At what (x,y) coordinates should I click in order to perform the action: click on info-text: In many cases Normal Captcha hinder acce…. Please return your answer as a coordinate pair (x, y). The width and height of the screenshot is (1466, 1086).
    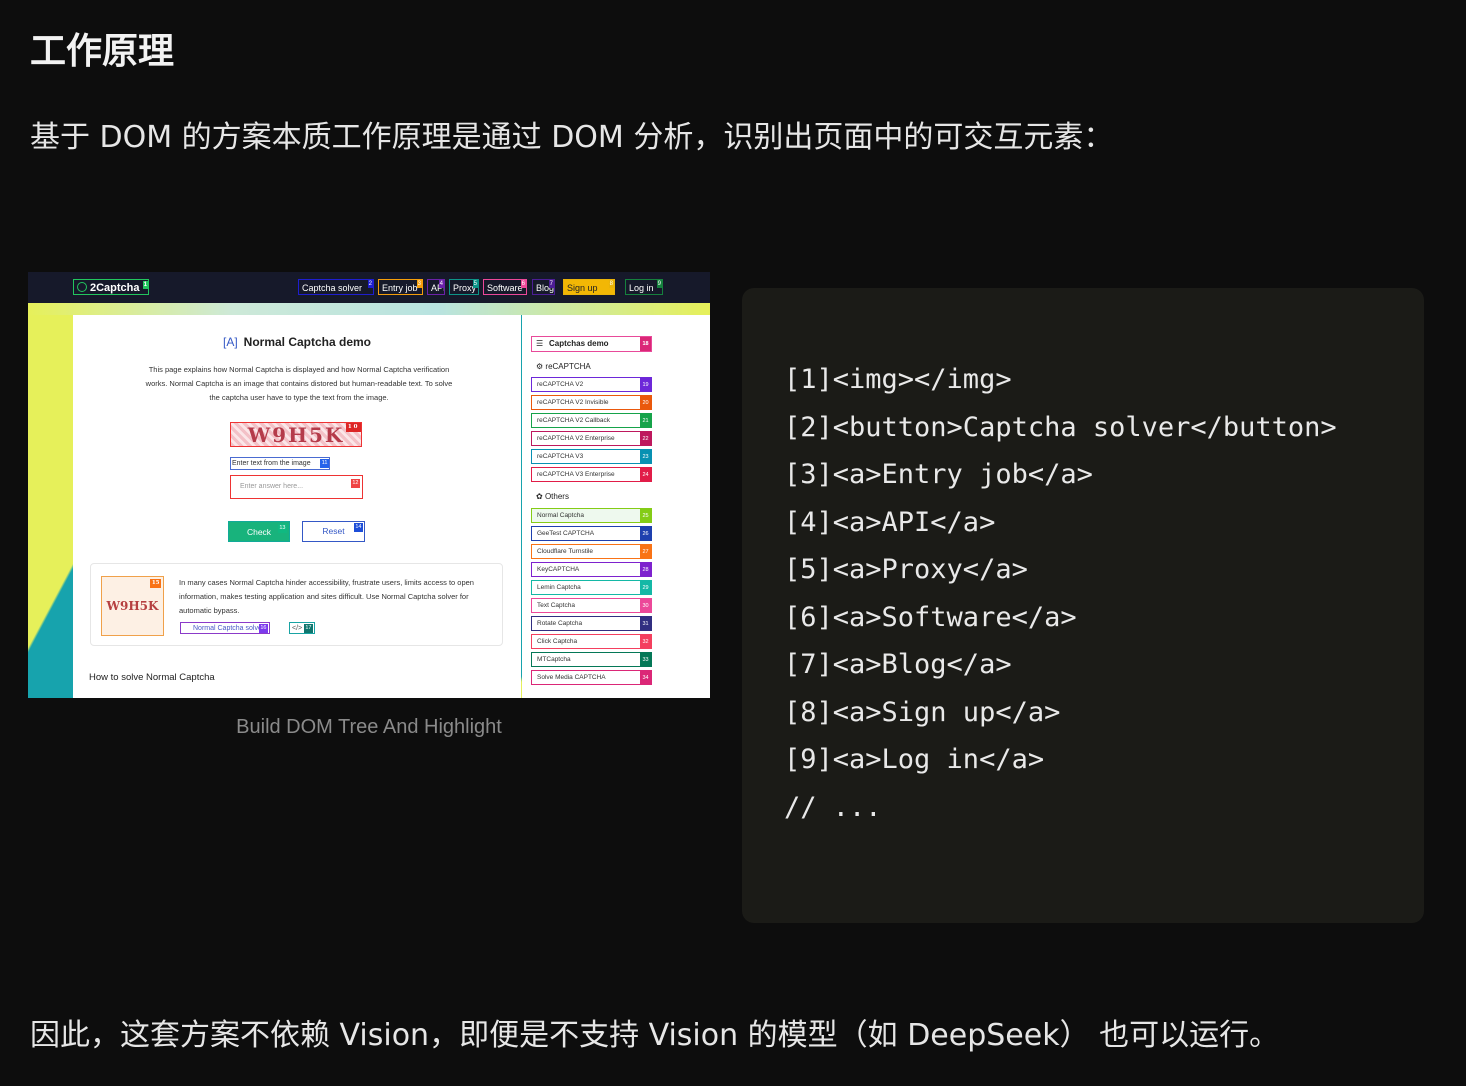
    Looking at the image, I should click on (326, 596).